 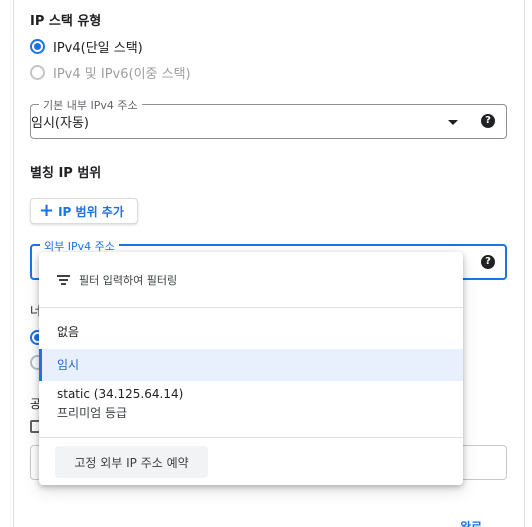 What do you see at coordinates (37, 72) in the screenshot?
I see `radio-button-disabled` at bounding box center [37, 72].